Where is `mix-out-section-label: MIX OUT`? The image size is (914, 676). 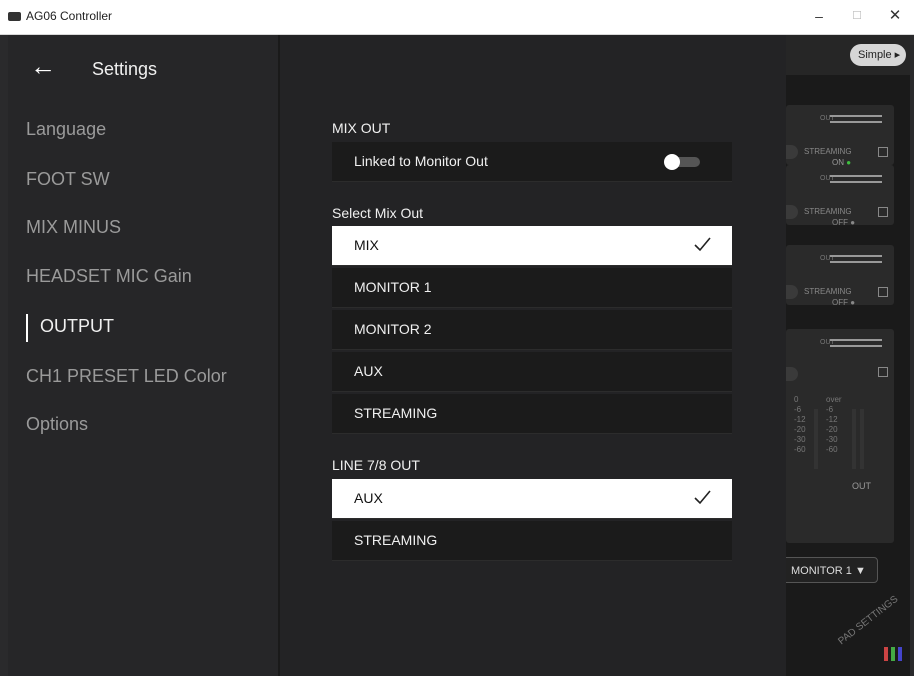 mix-out-section-label: MIX OUT is located at coordinates (361, 128).